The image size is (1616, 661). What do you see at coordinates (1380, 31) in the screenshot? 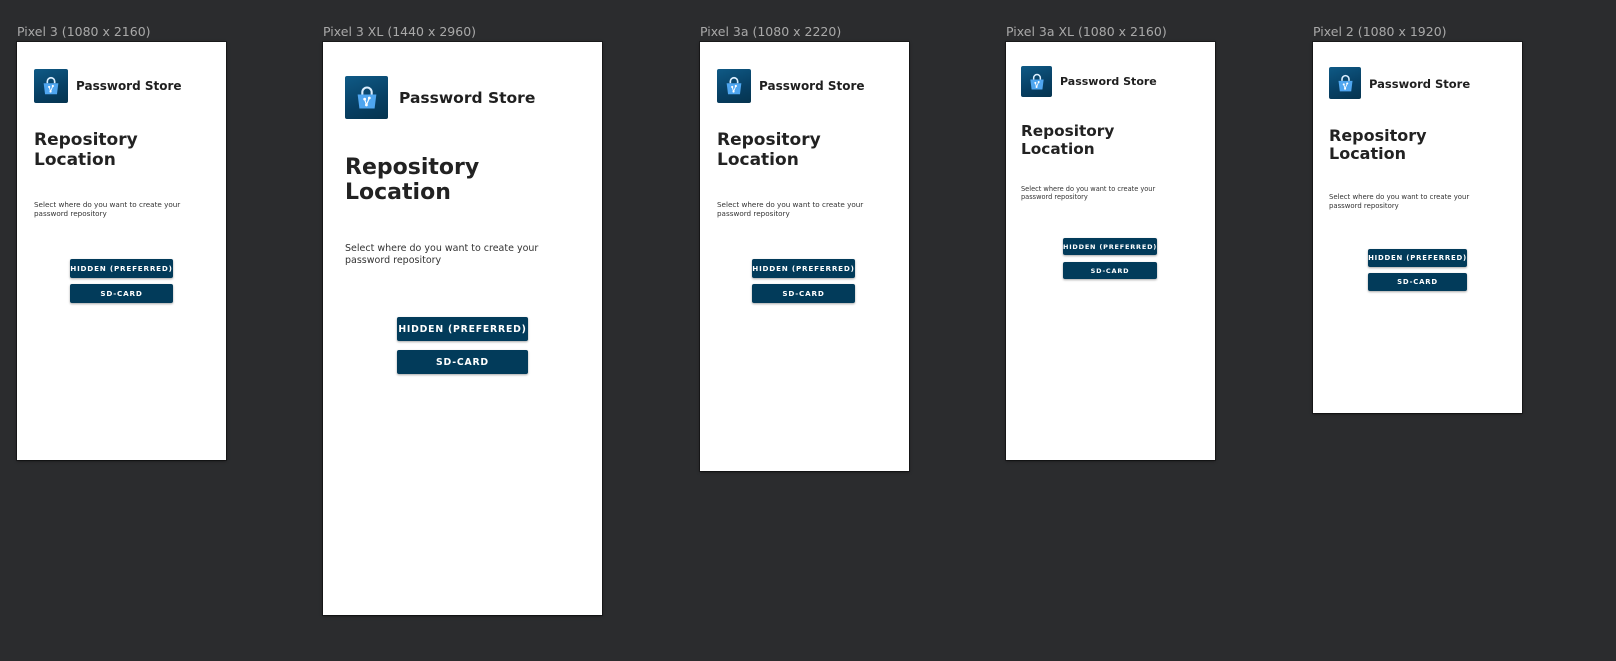
I see `device-label-pixel-2: Pixel 2 (1080 x 1920)` at bounding box center [1380, 31].